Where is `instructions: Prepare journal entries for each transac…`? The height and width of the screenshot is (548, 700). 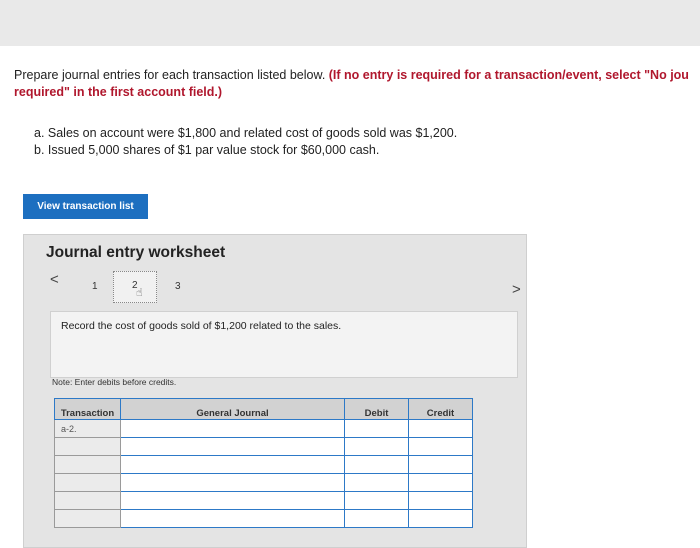
instructions: Prepare journal entries for each transac… is located at coordinates (357, 84).